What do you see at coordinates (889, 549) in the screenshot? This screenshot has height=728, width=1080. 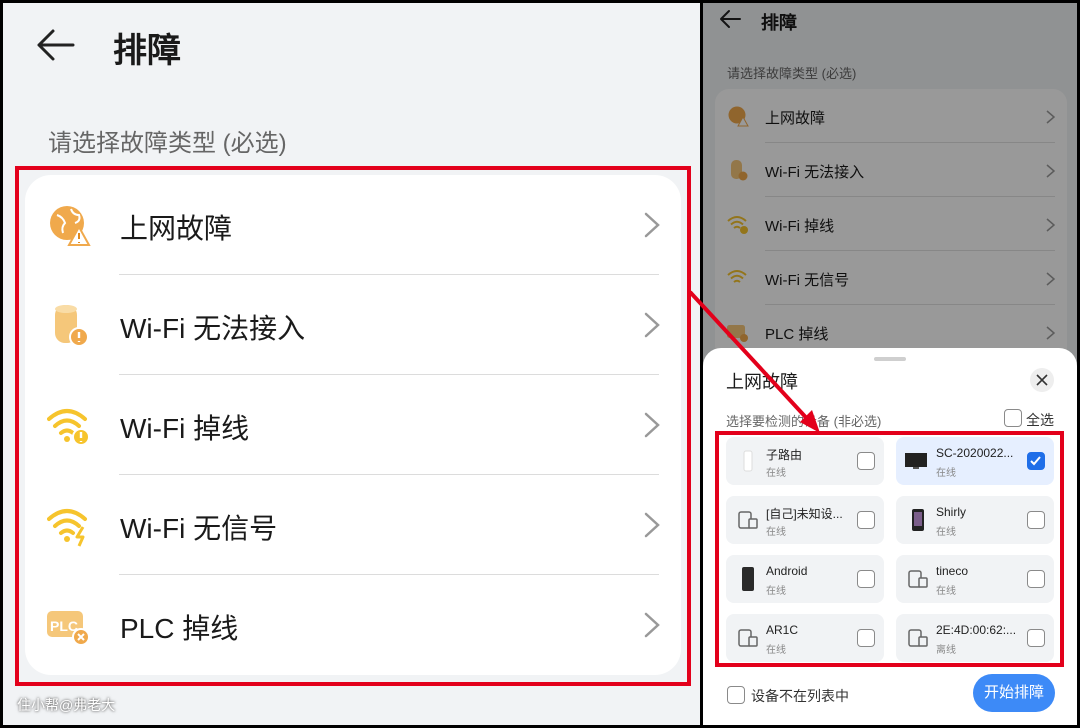 I see `highlight-box-device-grid` at bounding box center [889, 549].